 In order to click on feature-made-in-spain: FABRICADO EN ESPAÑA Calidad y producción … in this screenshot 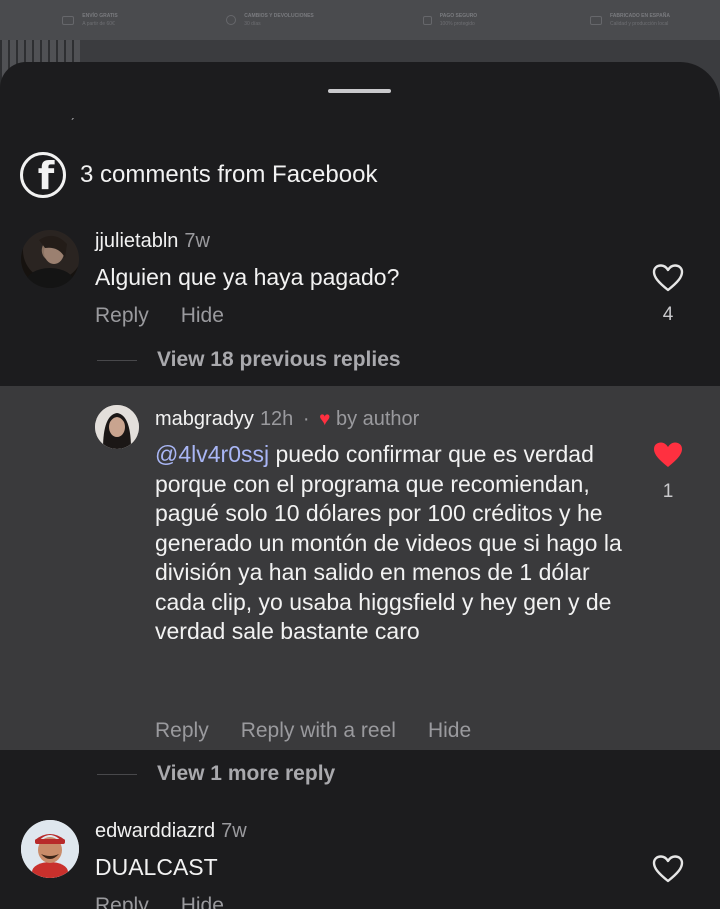, I will do `click(630, 20)`.